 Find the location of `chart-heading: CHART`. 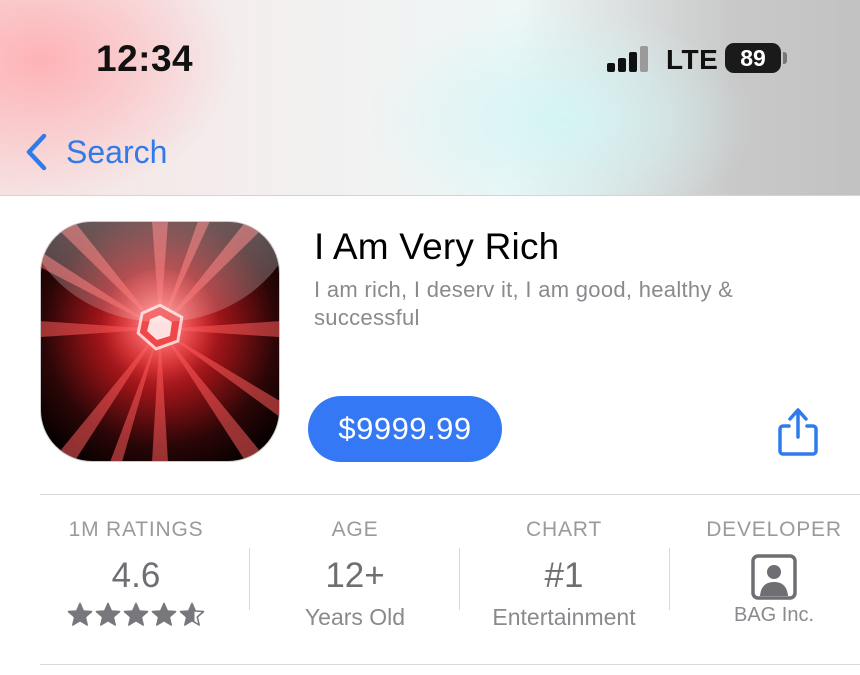

chart-heading: CHART is located at coordinates (564, 529).